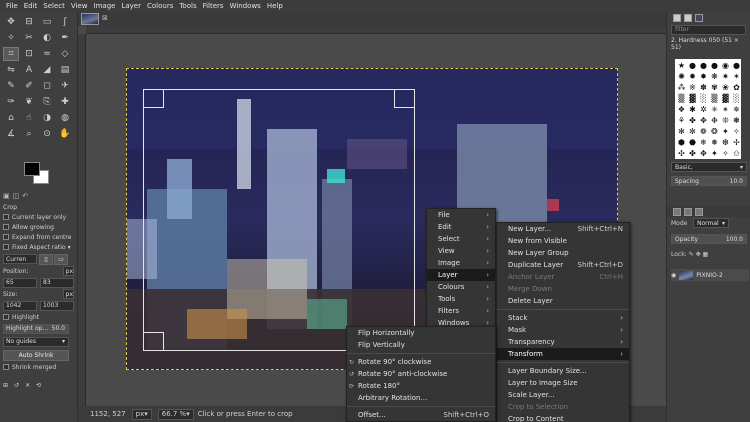 The height and width of the screenshot is (422, 750). What do you see at coordinates (736, 142) in the screenshot?
I see `brush-item: ✢` at bounding box center [736, 142].